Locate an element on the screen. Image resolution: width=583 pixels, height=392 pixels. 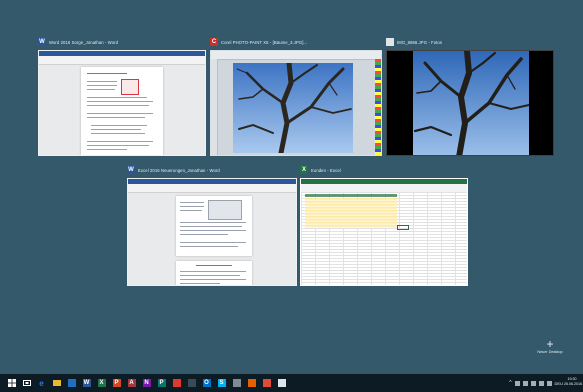
taskbar-clock: 19:30 26.06.2016 is located at coordinates (573, 382).